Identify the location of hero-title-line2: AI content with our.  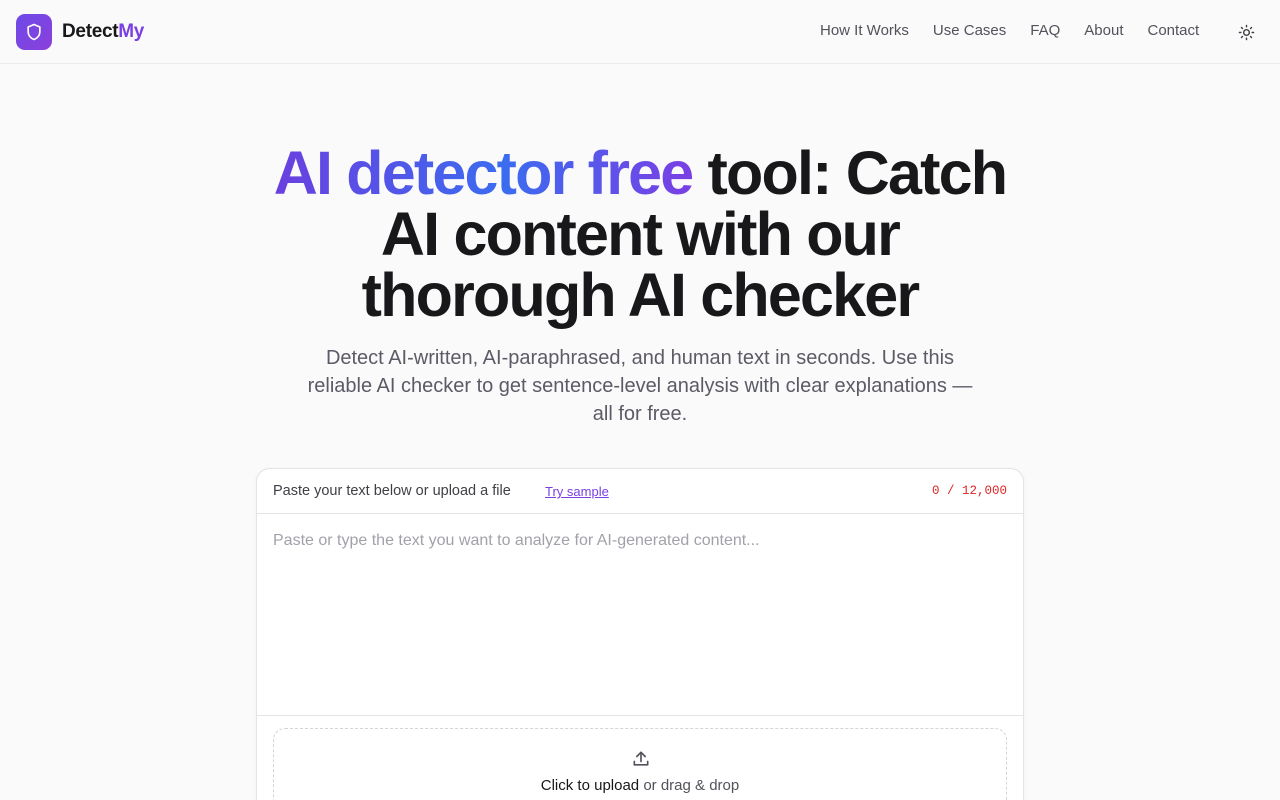
(640, 234).